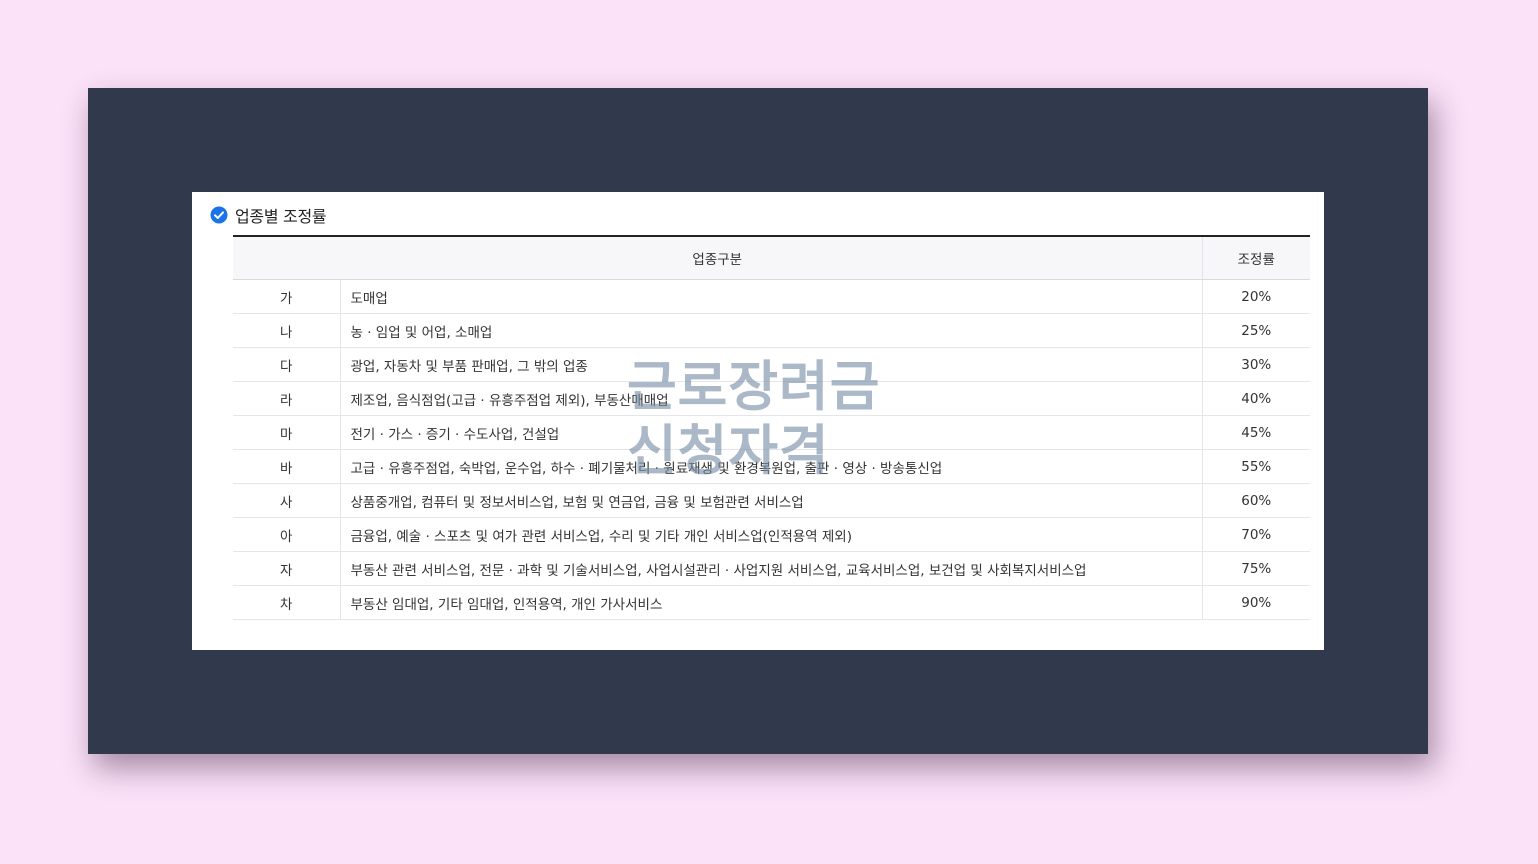  What do you see at coordinates (1255, 364) in the screenshot?
I see `row-rate: 30%` at bounding box center [1255, 364].